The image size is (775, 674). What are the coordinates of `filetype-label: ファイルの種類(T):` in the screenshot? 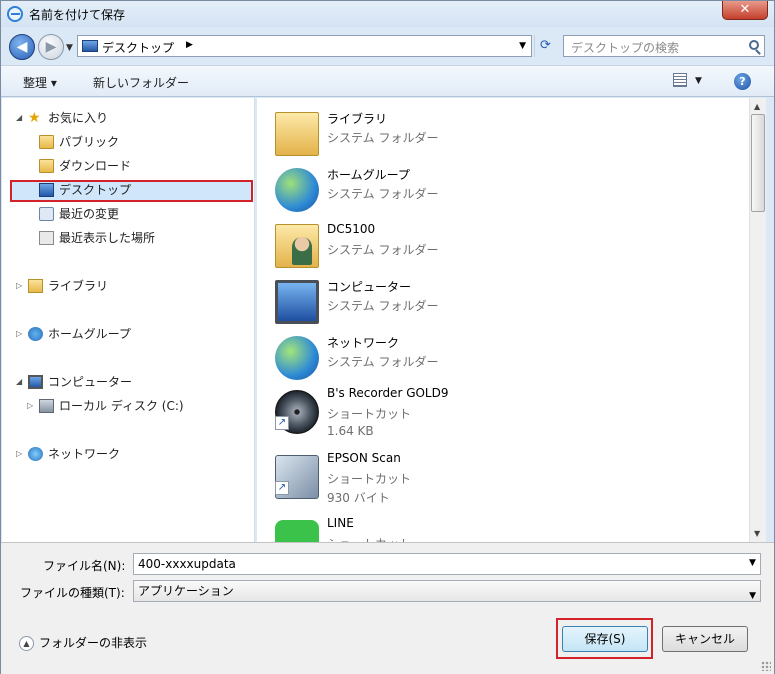 It's located at (72, 593).